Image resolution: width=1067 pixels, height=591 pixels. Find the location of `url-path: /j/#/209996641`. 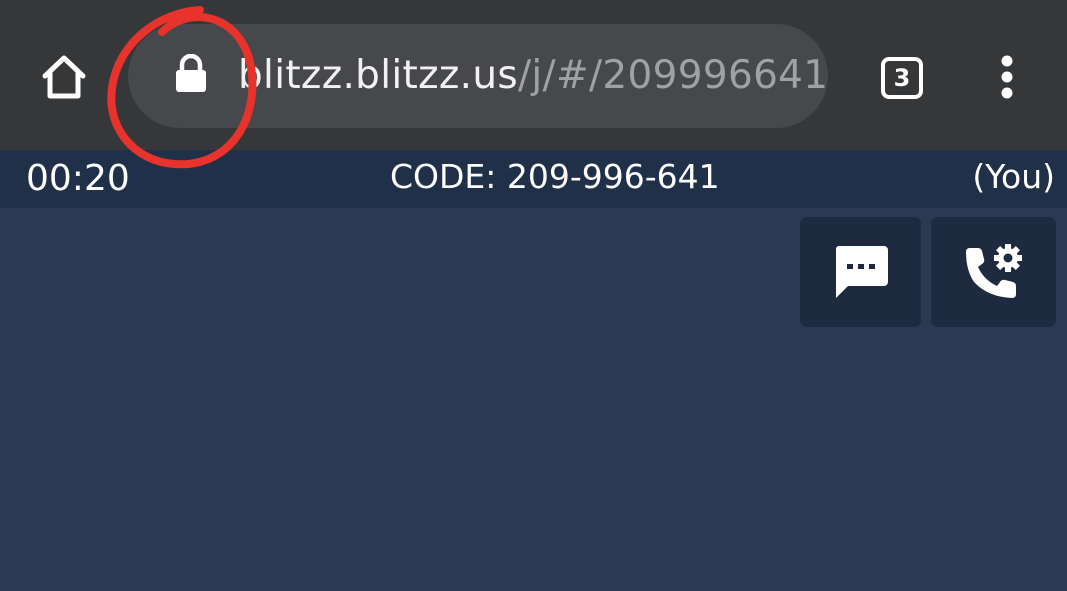

url-path: /j/#/209996641 is located at coordinates (673, 75).